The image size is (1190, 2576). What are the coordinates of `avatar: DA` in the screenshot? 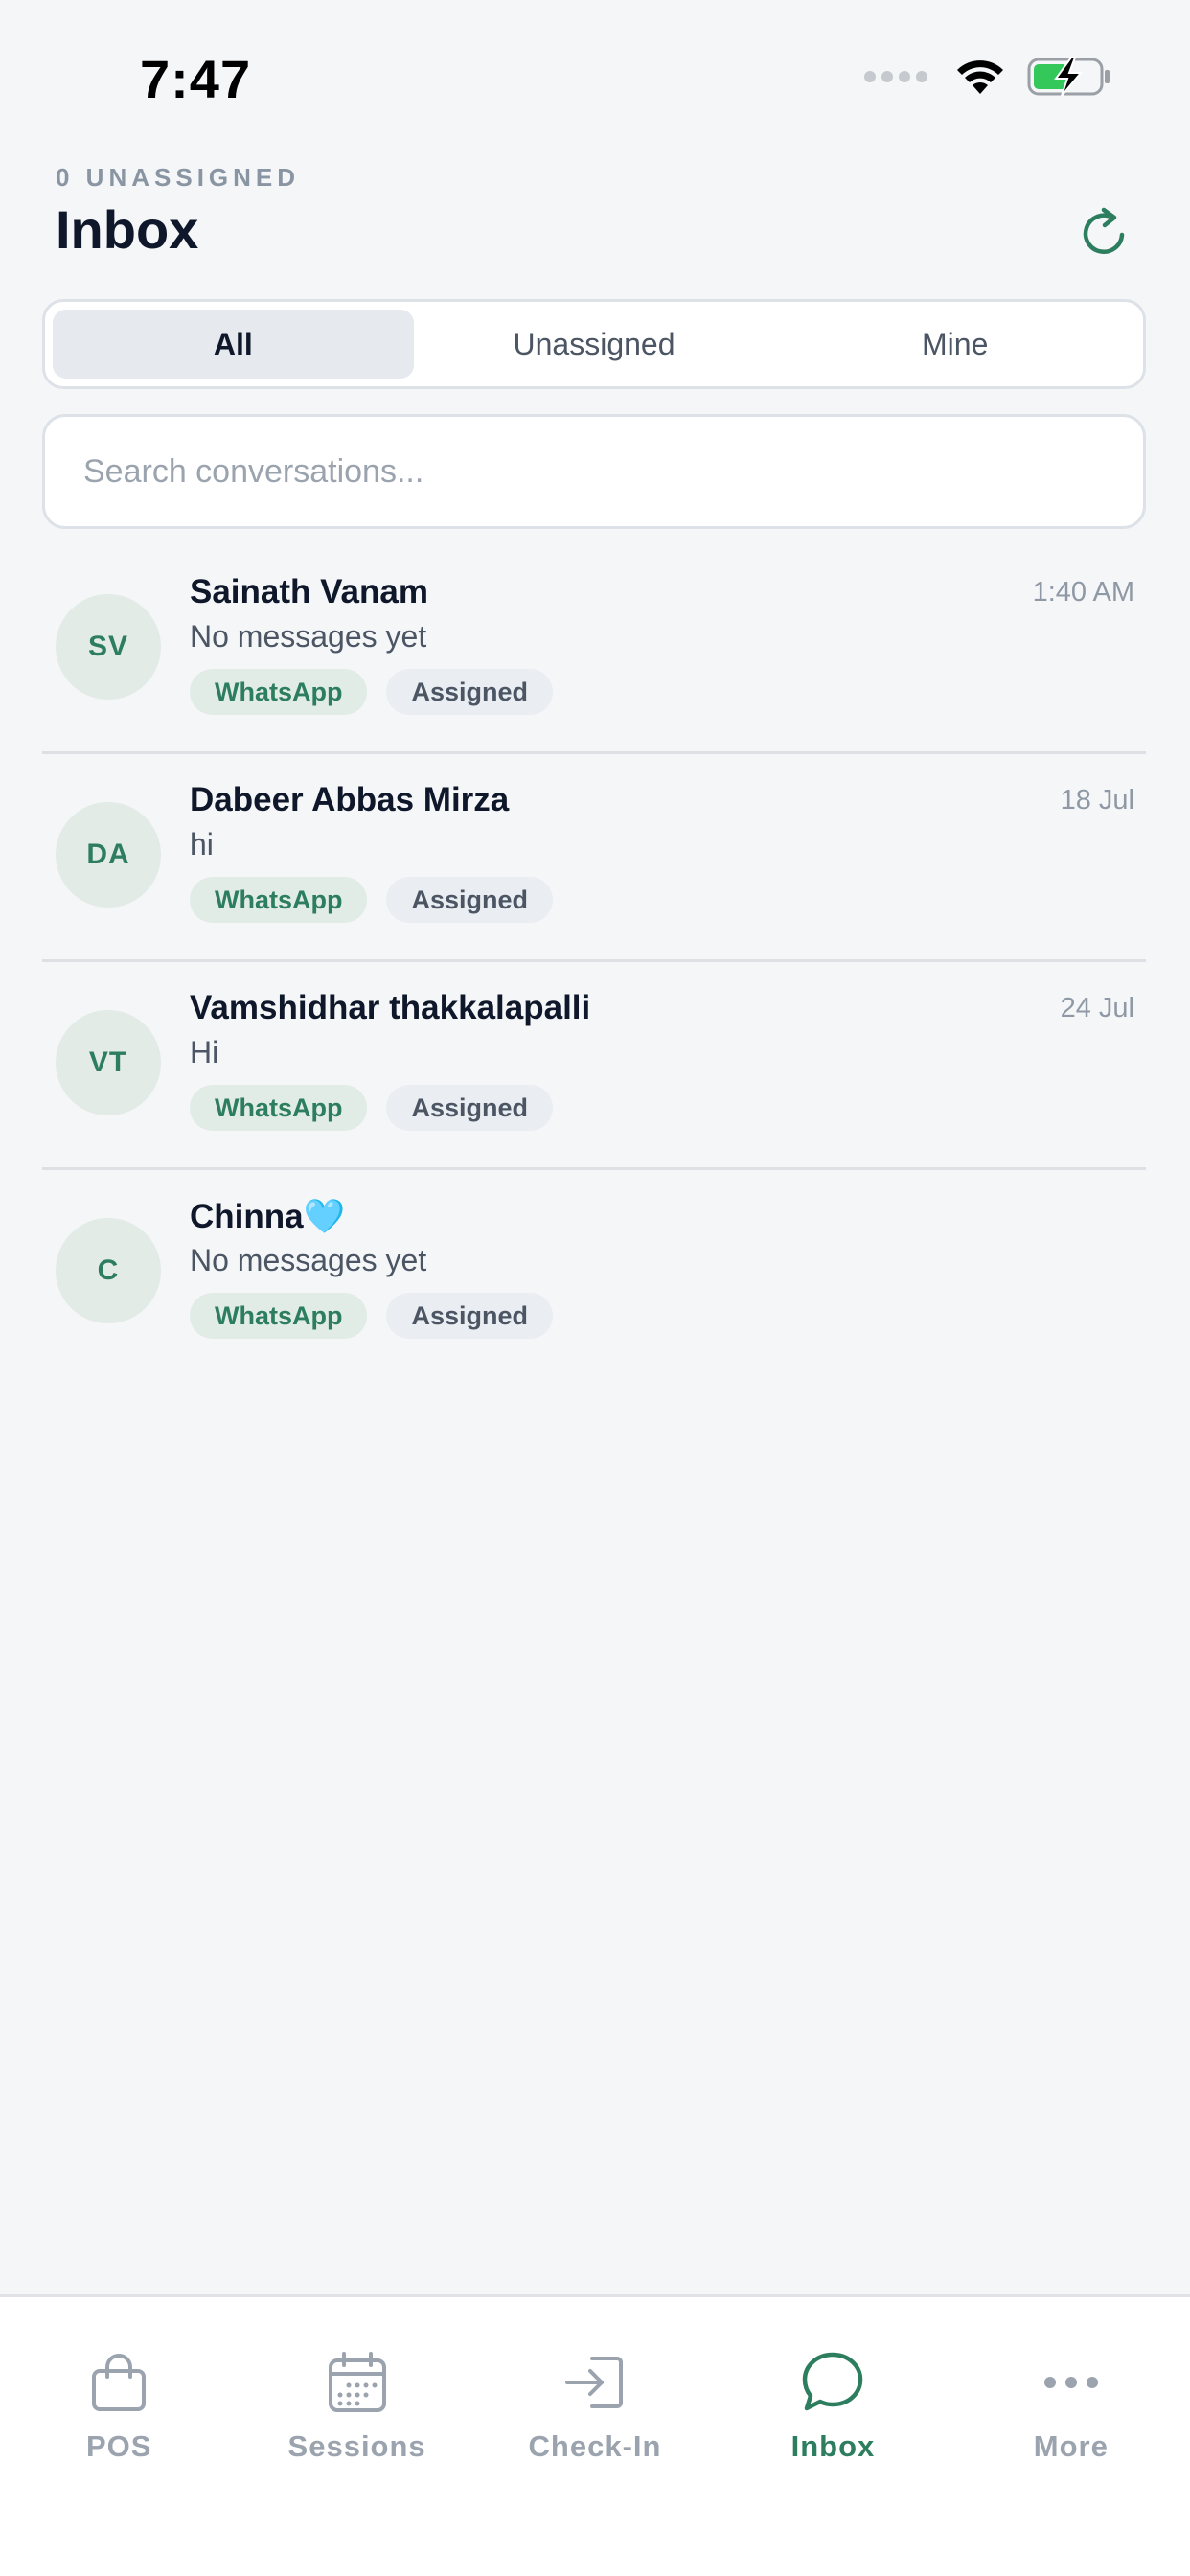 It's located at (109, 855).